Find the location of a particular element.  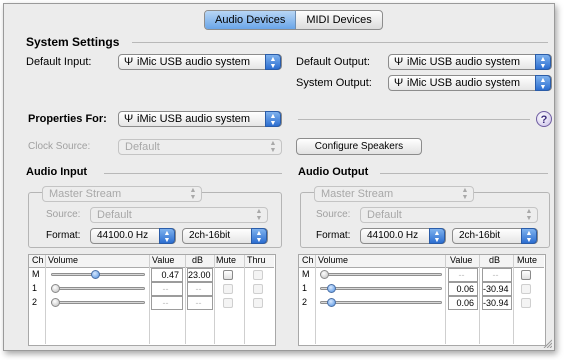

input-stream-popup: Master Stream ▲ ▼ is located at coordinates (122, 194).